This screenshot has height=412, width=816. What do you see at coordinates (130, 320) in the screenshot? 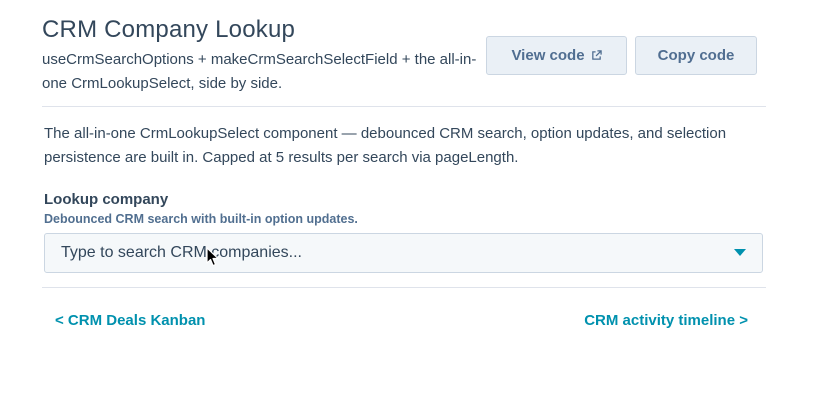
I see `prev-page-link: < CRM Deals Kanban` at bounding box center [130, 320].